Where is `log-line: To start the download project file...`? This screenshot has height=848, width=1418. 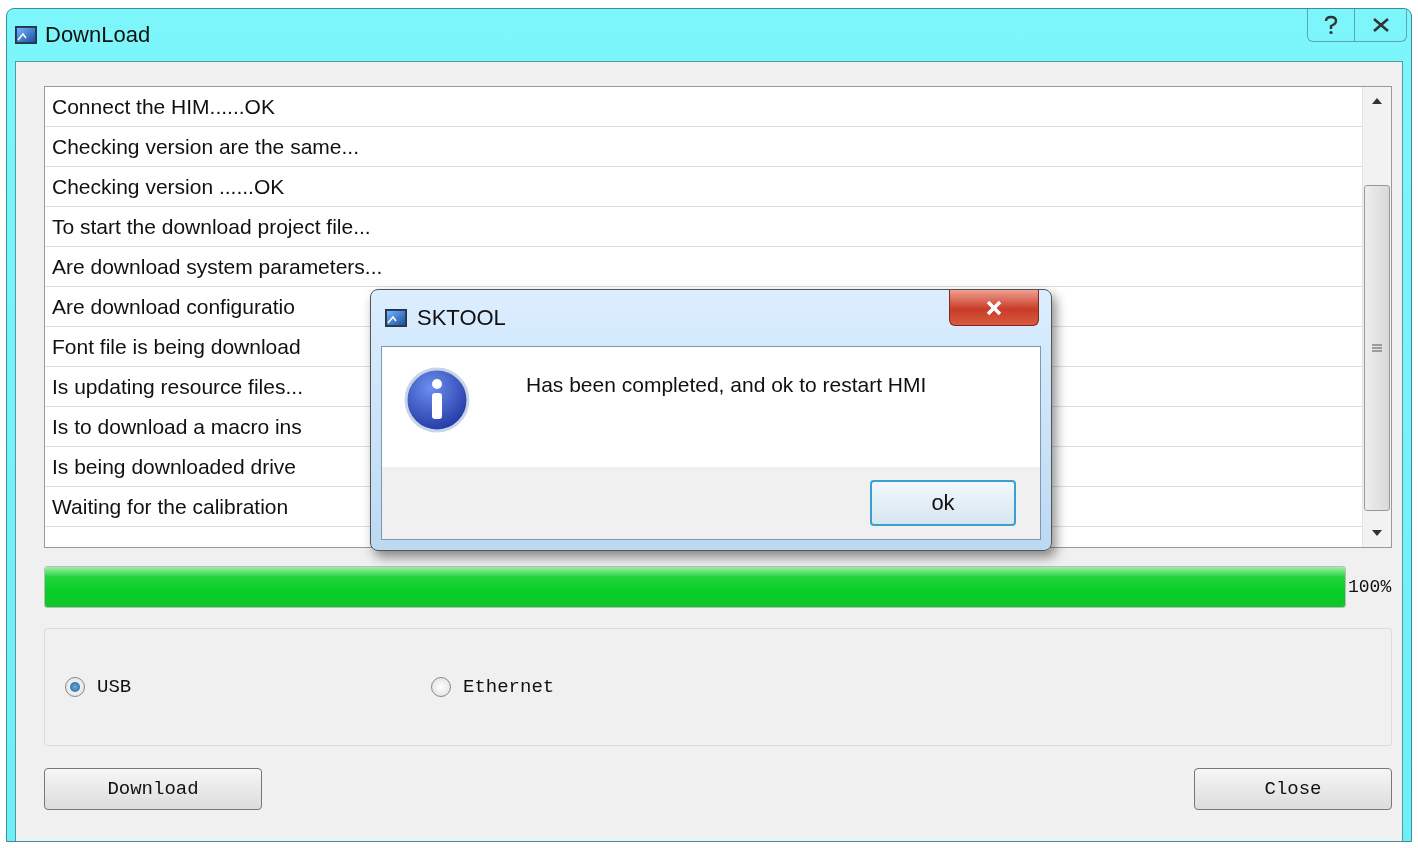 log-line: To start the download project file... is located at coordinates (703, 227).